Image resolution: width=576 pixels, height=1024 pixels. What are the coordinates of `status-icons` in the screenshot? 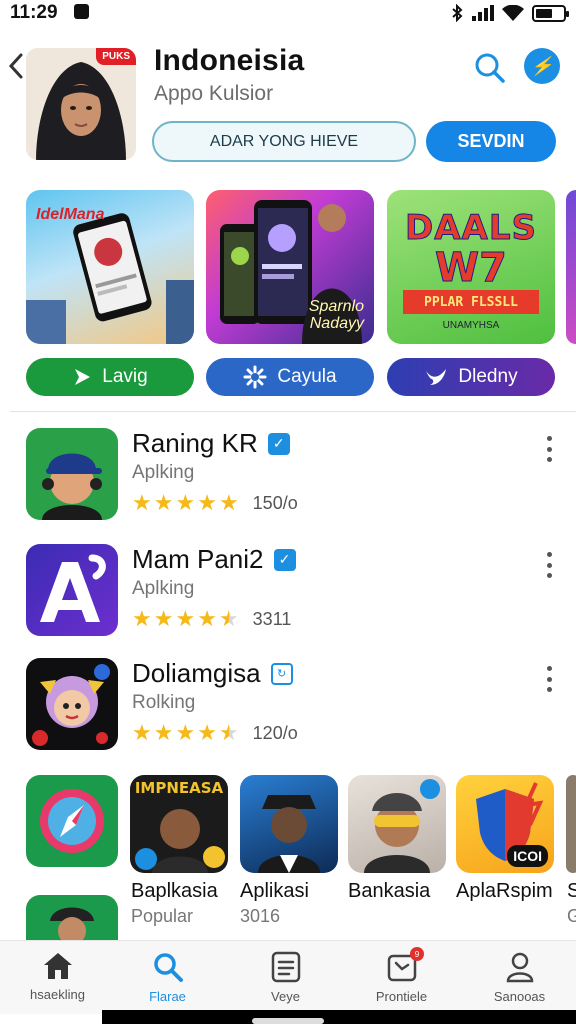 It's located at (509, 13).